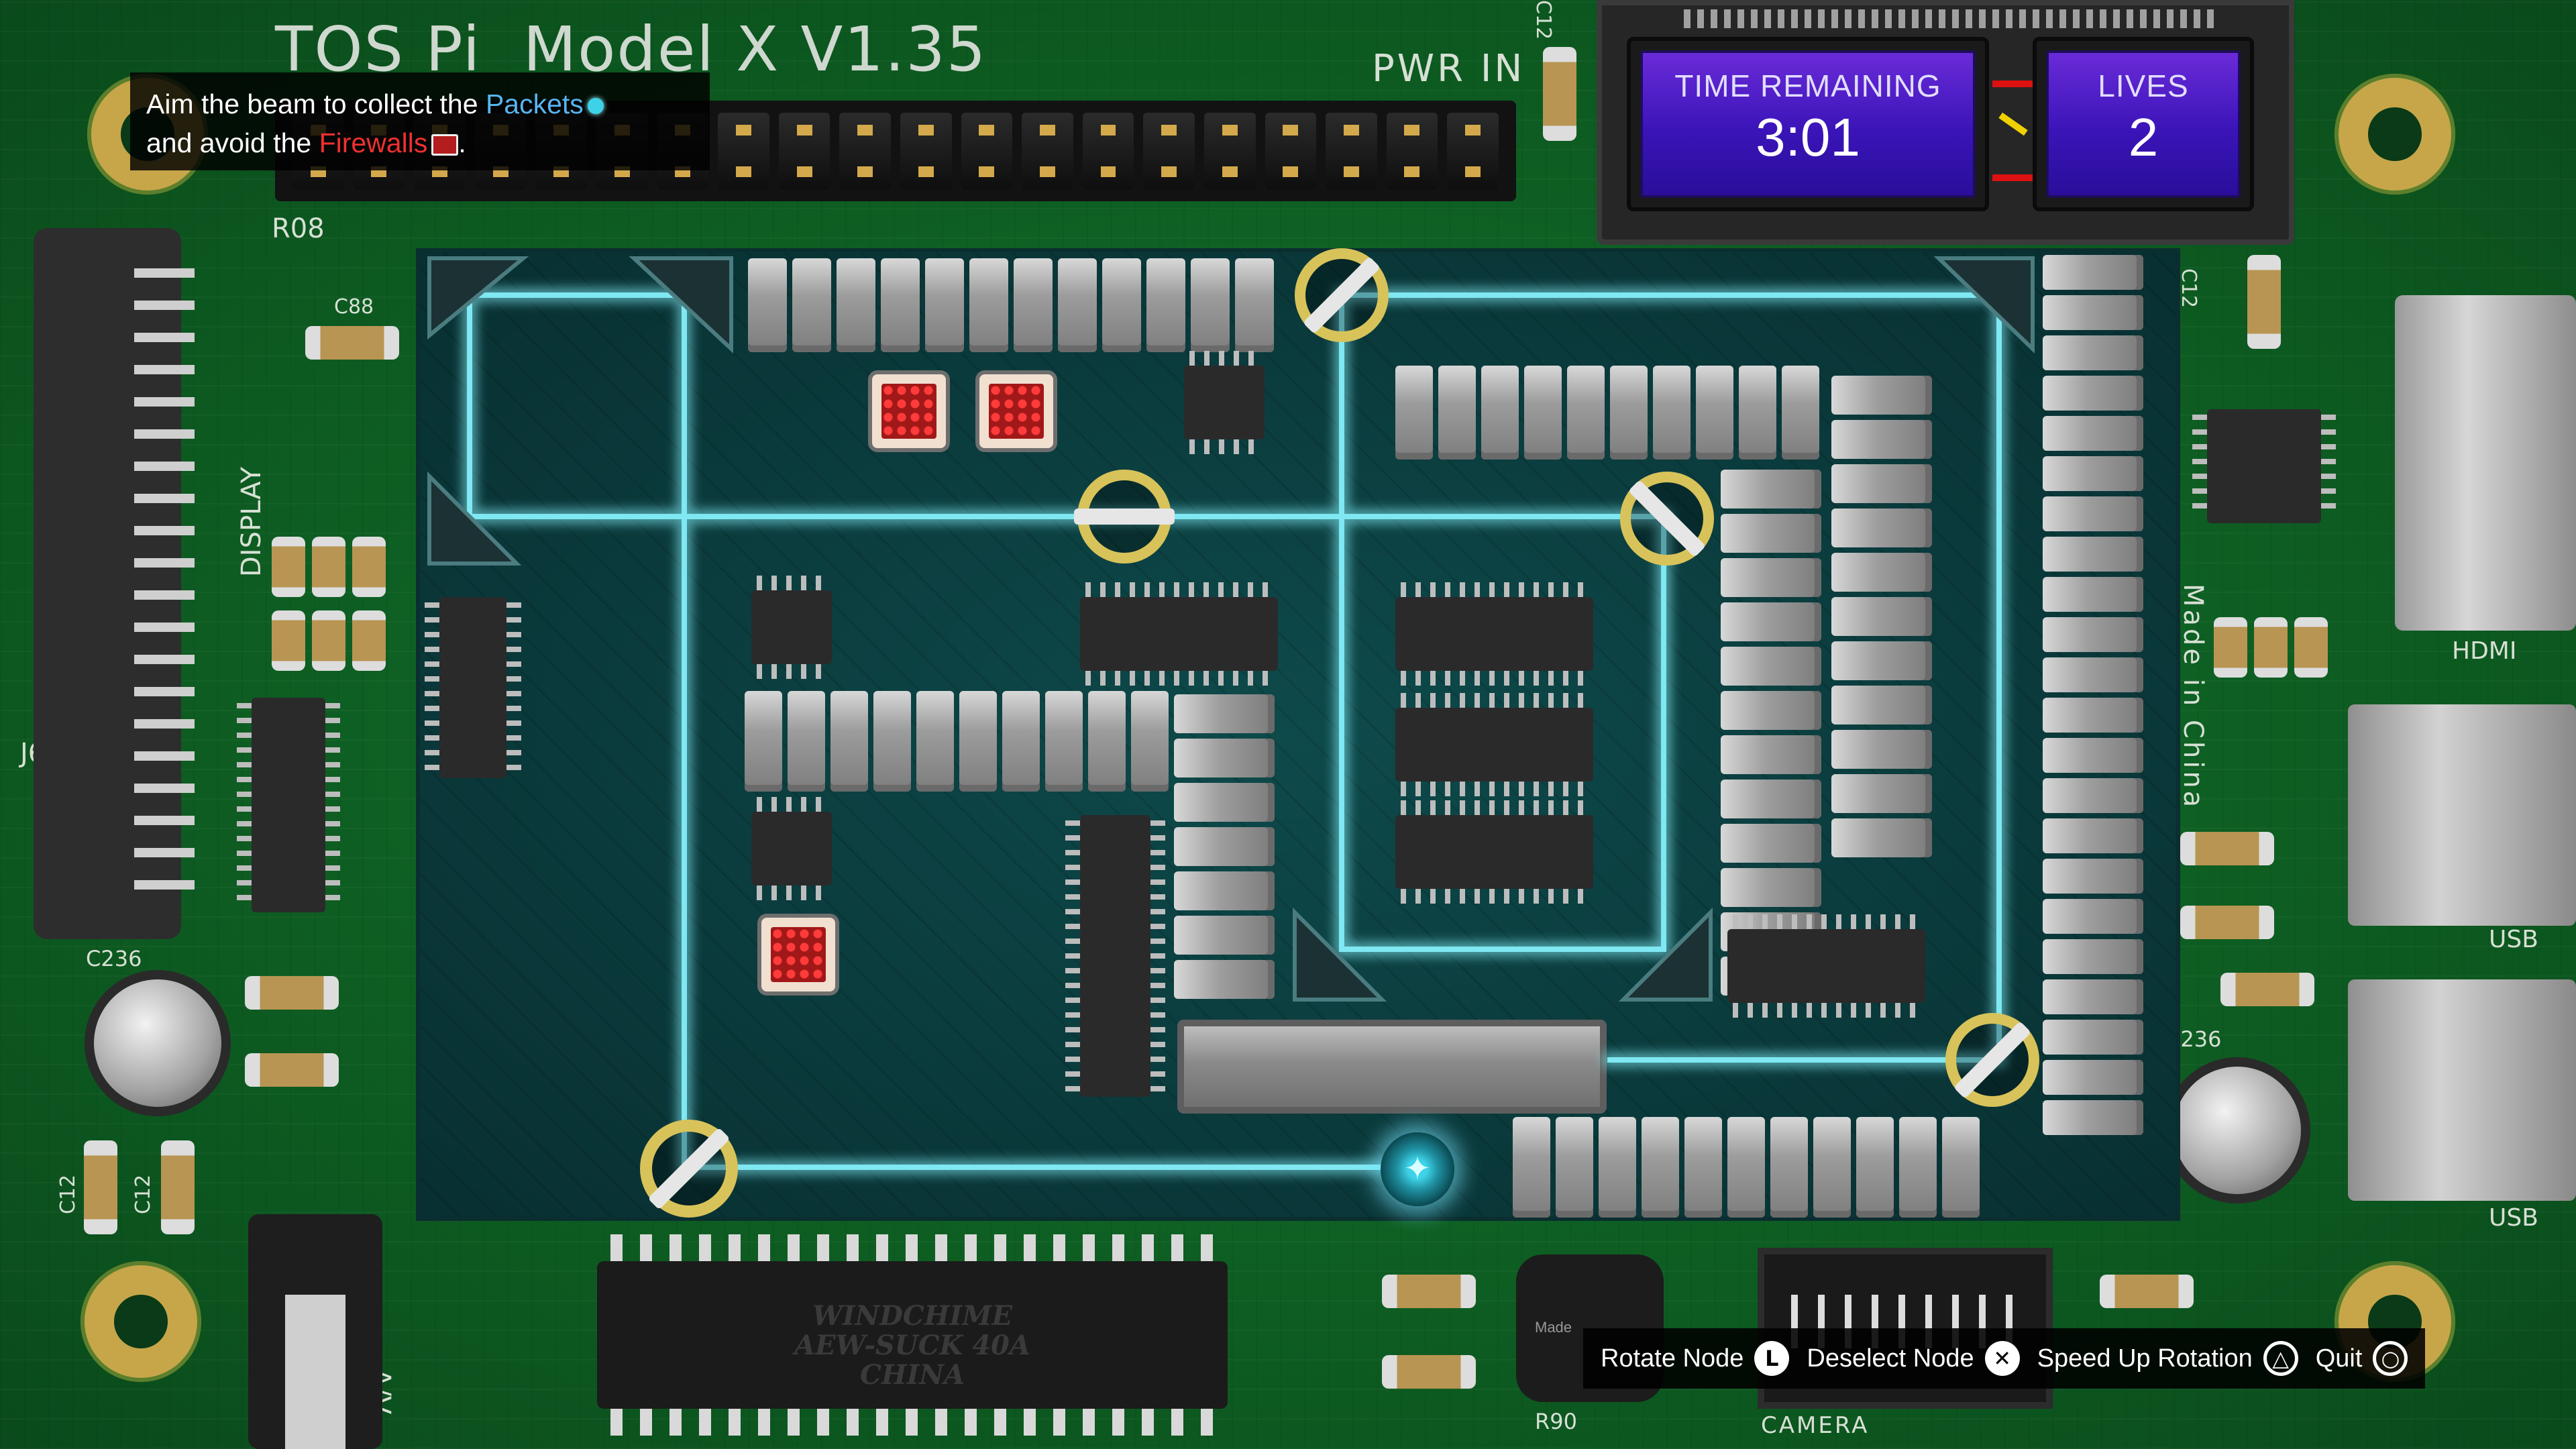 This screenshot has height=1449, width=2576. I want to click on lives-label: LIVES, so click(2143, 85).